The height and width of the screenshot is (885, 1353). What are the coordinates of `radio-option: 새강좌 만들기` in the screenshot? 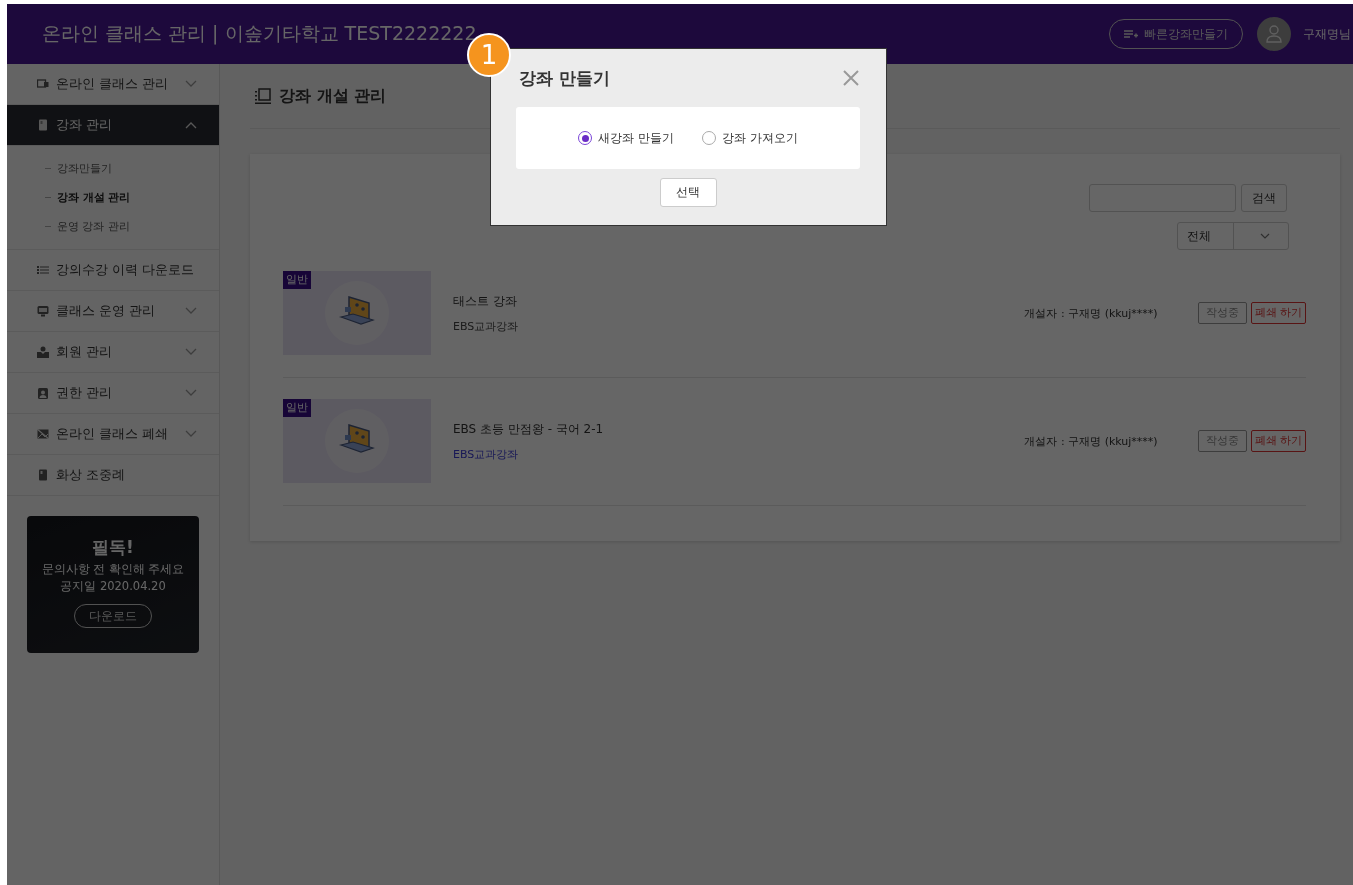 It's located at (626, 138).